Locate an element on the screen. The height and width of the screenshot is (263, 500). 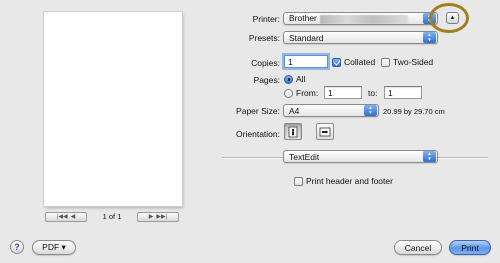
next-page-icon: ▶ is located at coordinates (151, 216).